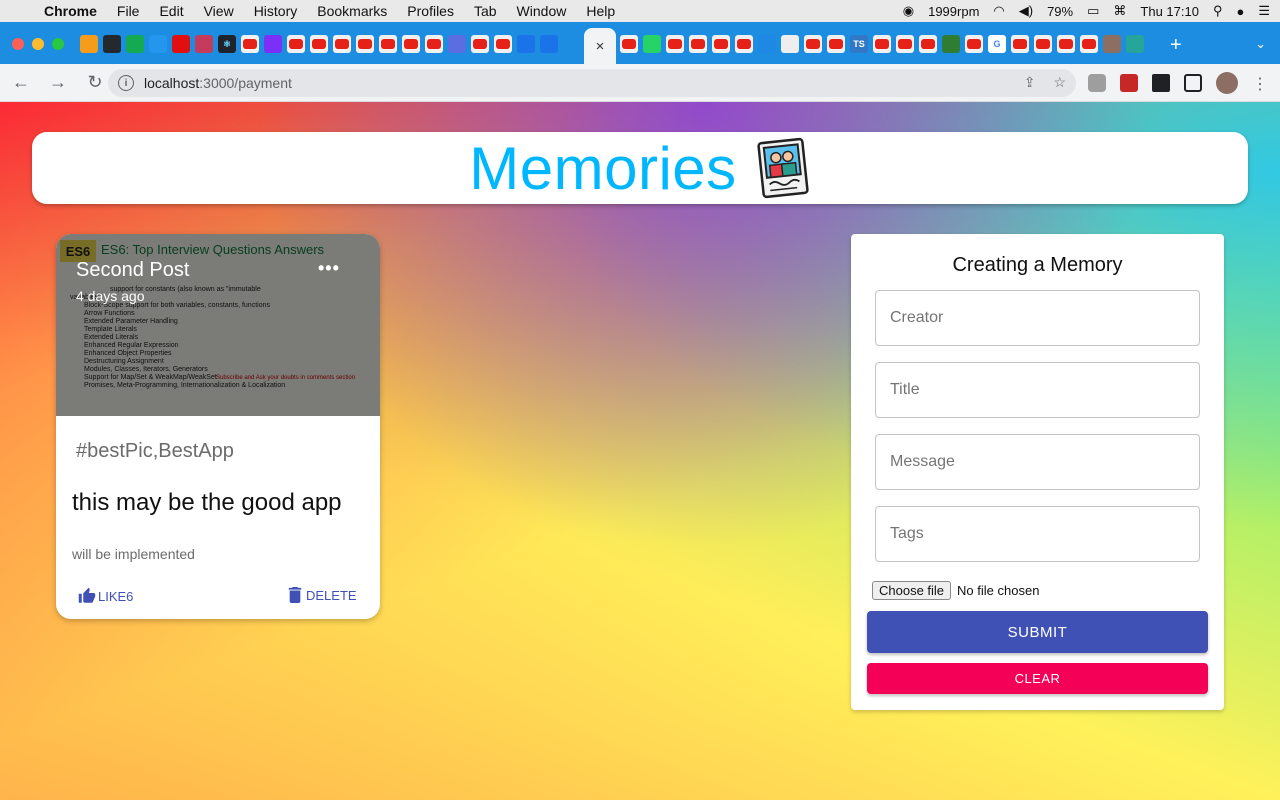 This screenshot has width=1280, height=800. What do you see at coordinates (1227, 83) in the screenshot?
I see `profile-avatar` at bounding box center [1227, 83].